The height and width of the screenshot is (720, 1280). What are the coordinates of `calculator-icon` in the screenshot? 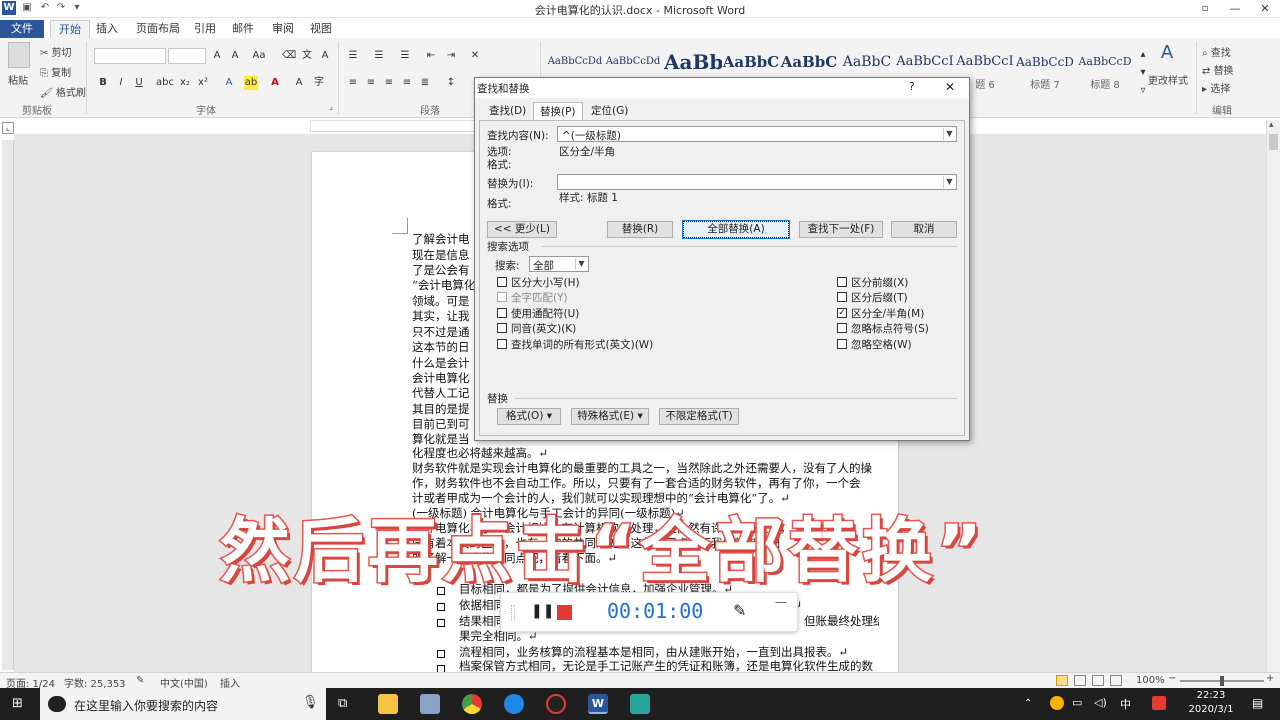 It's located at (430, 704).